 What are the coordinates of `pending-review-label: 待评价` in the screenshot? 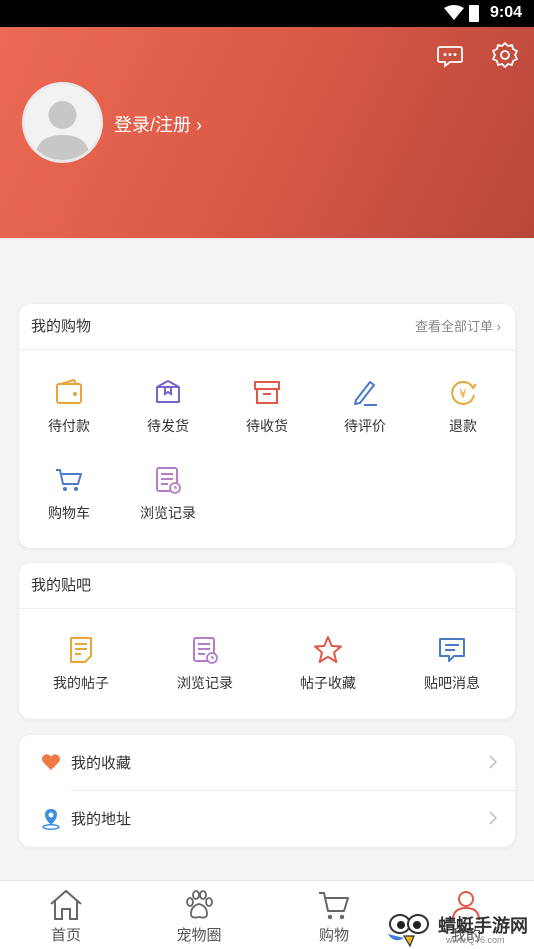 It's located at (365, 426).